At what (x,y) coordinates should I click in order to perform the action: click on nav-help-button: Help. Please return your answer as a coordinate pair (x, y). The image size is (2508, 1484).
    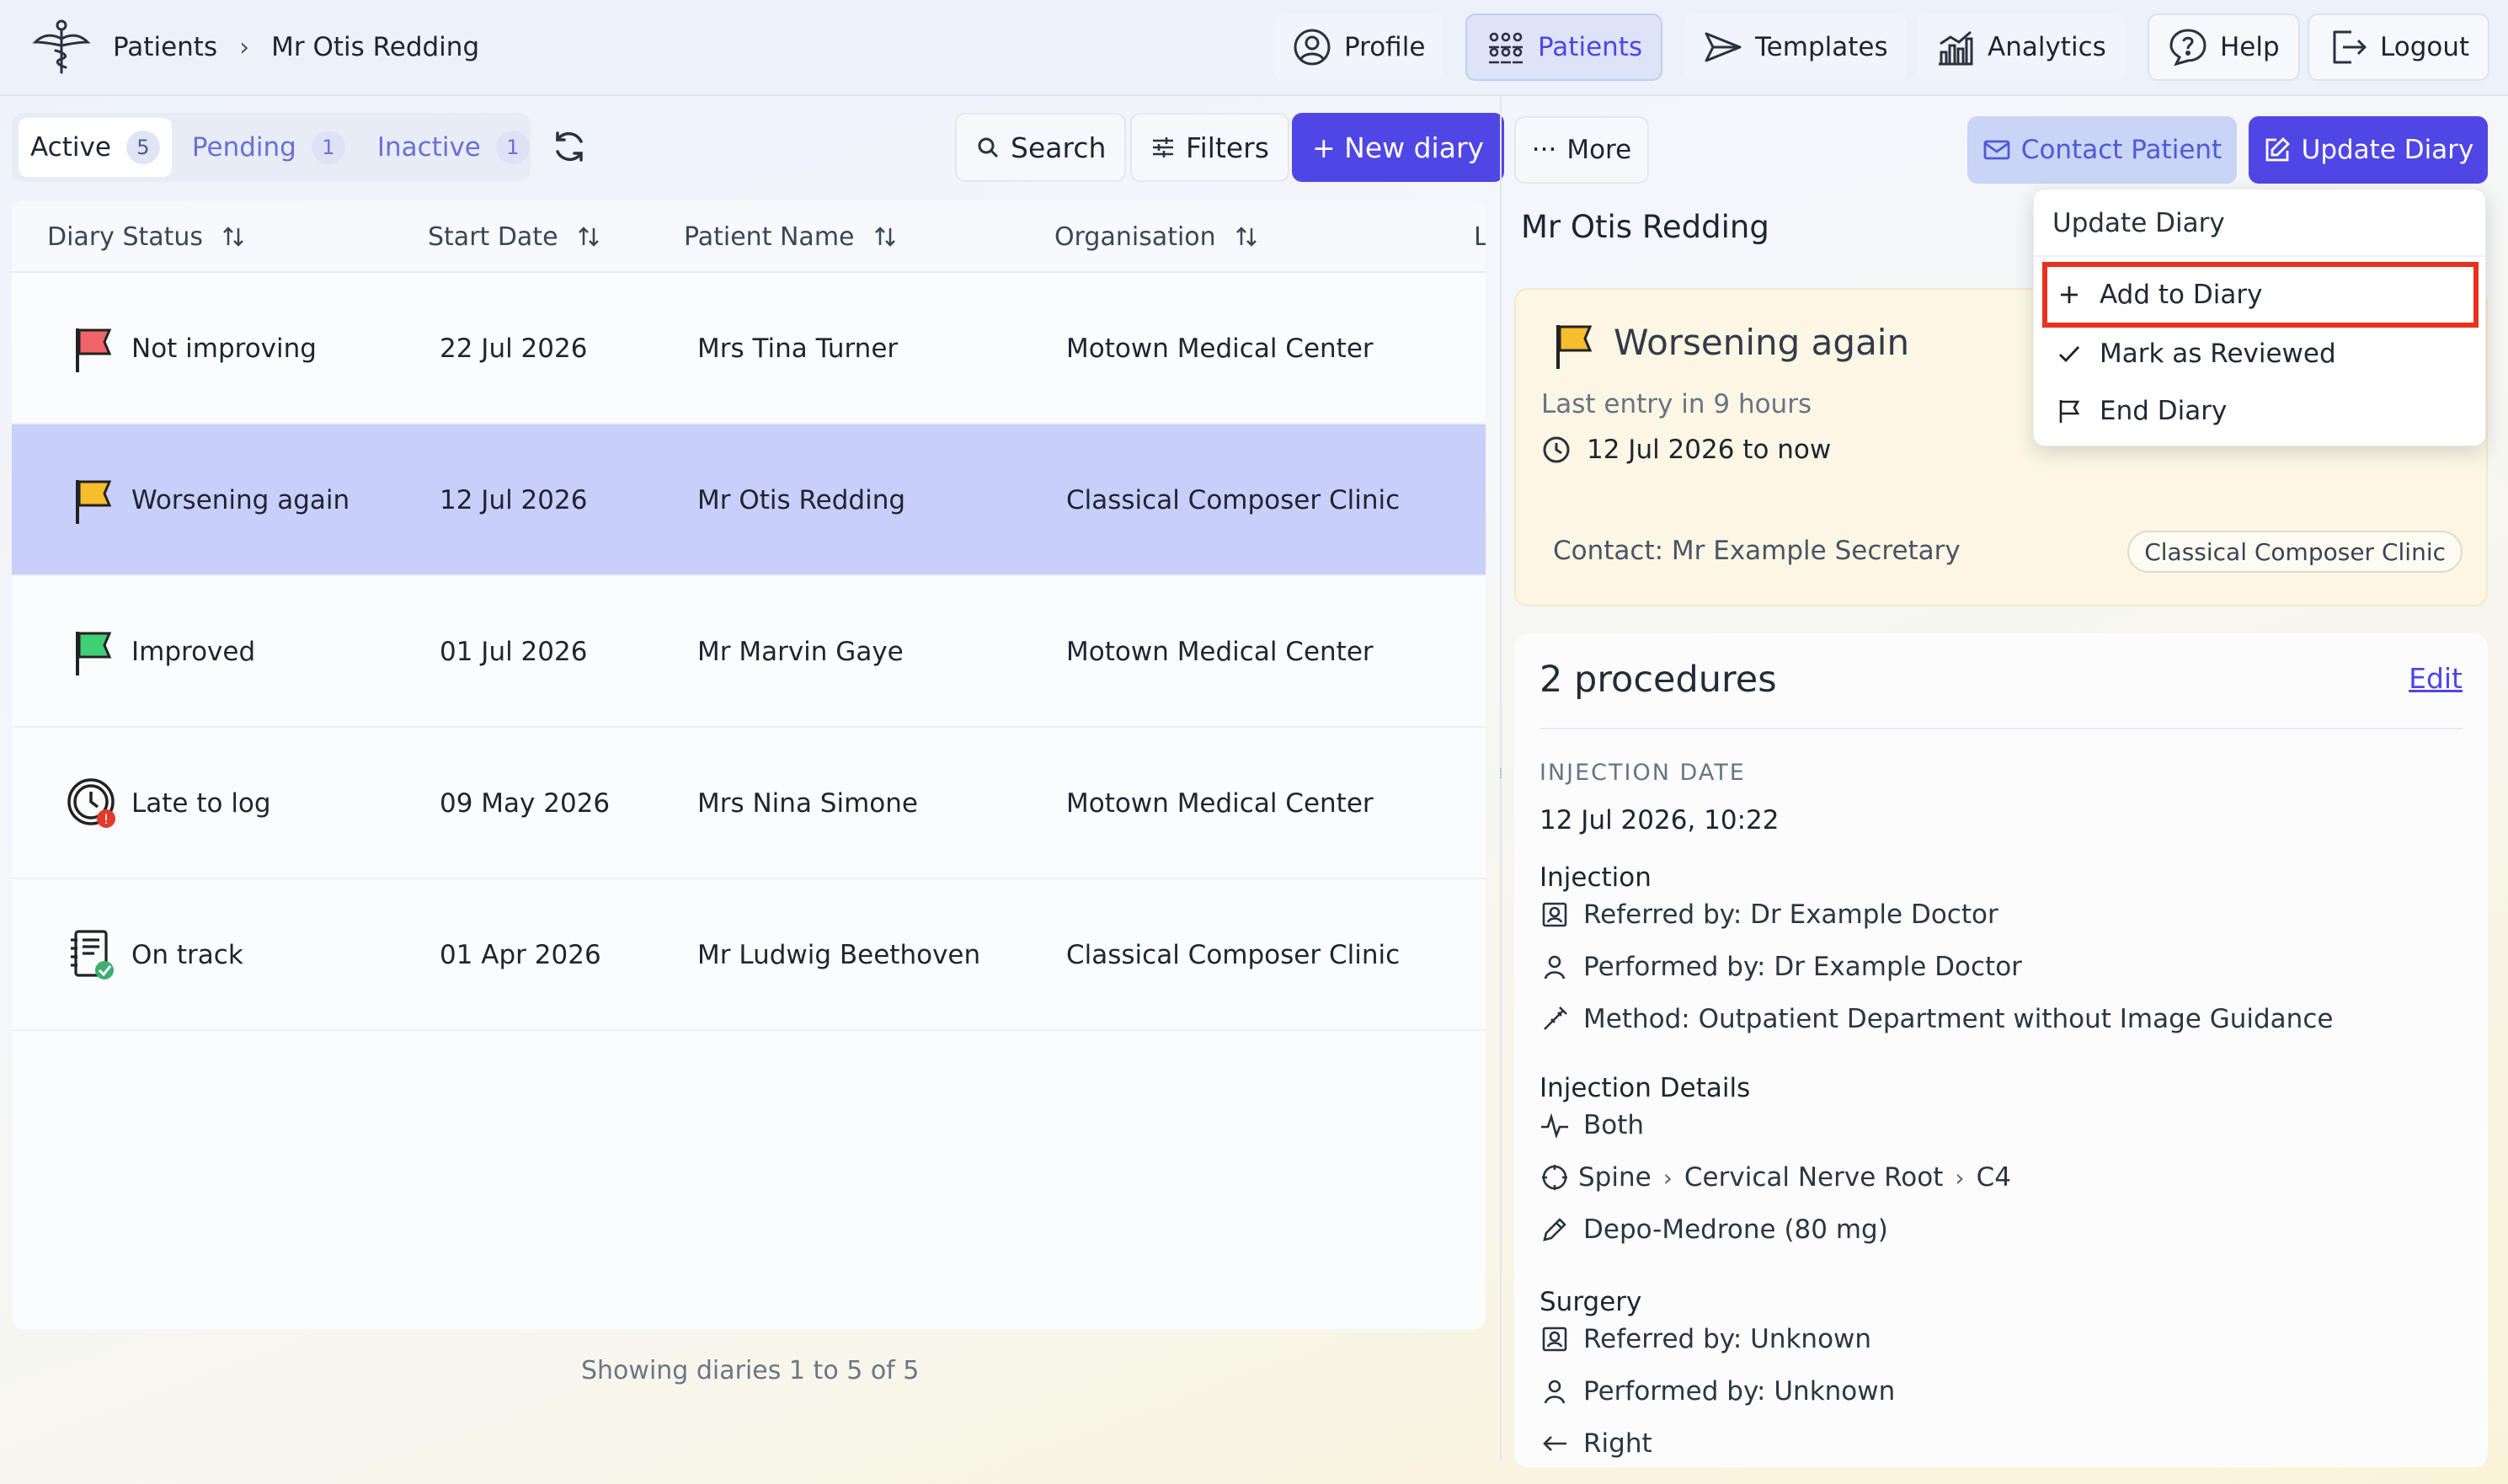
    Looking at the image, I should click on (2224, 47).